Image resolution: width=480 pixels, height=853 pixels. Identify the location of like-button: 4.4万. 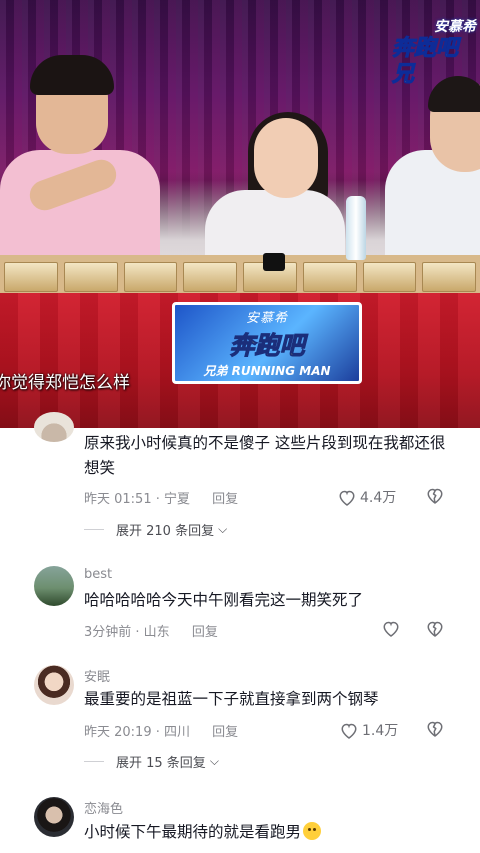
(367, 497).